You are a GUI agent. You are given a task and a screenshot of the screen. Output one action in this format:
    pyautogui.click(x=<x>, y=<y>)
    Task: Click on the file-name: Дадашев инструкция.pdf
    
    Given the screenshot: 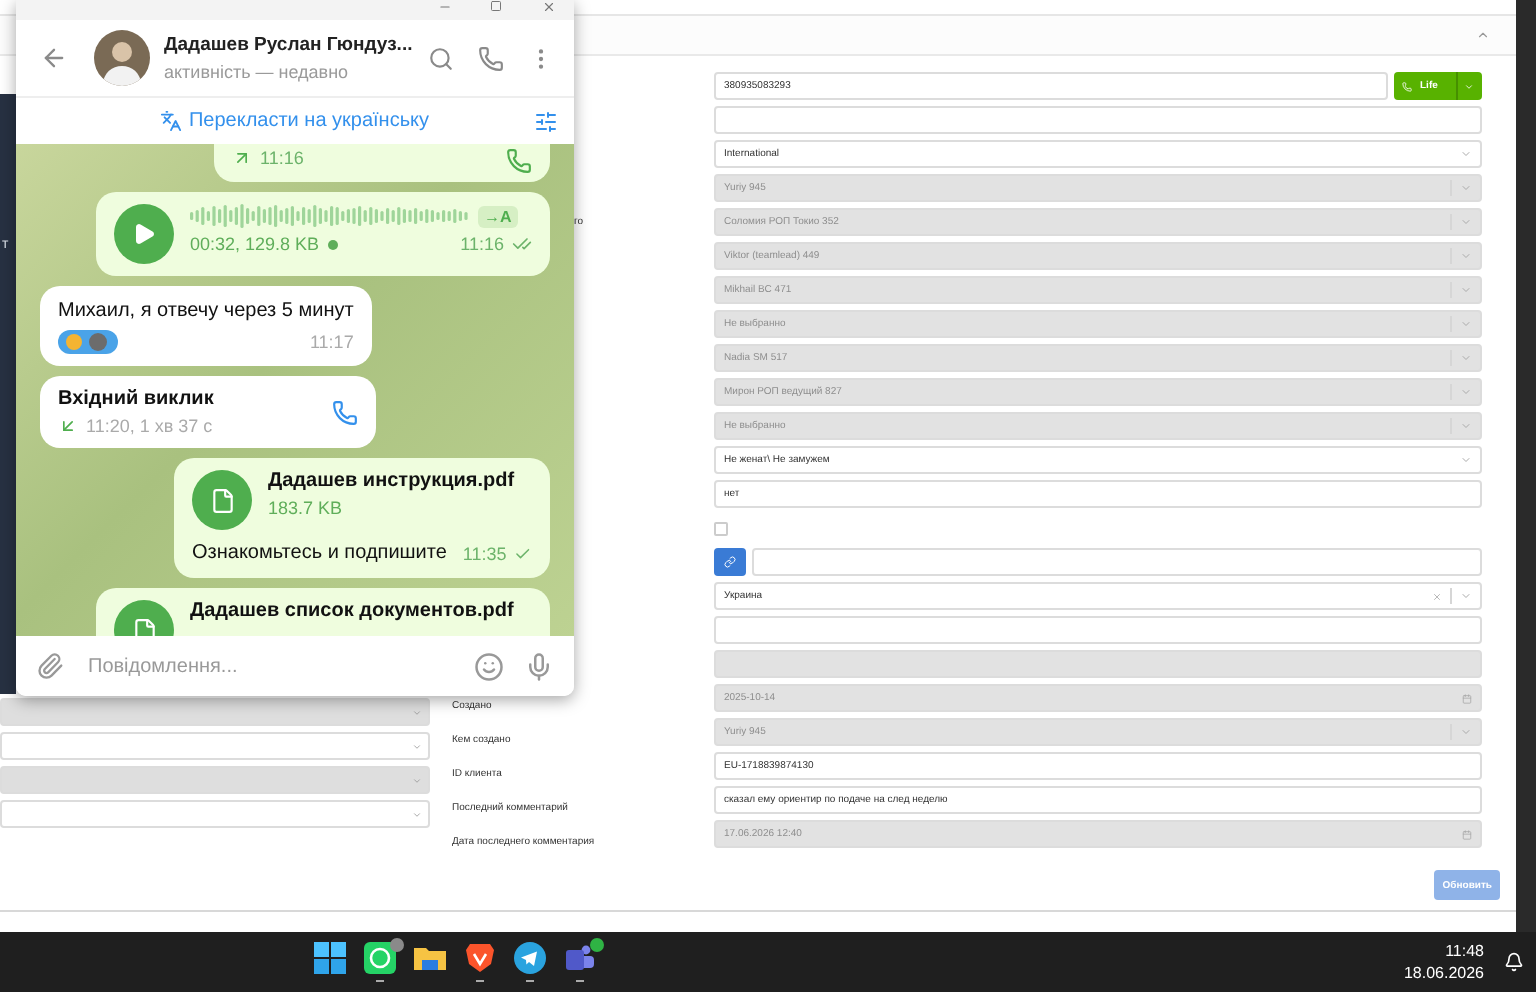 What is the action you would take?
    pyautogui.click(x=392, y=481)
    